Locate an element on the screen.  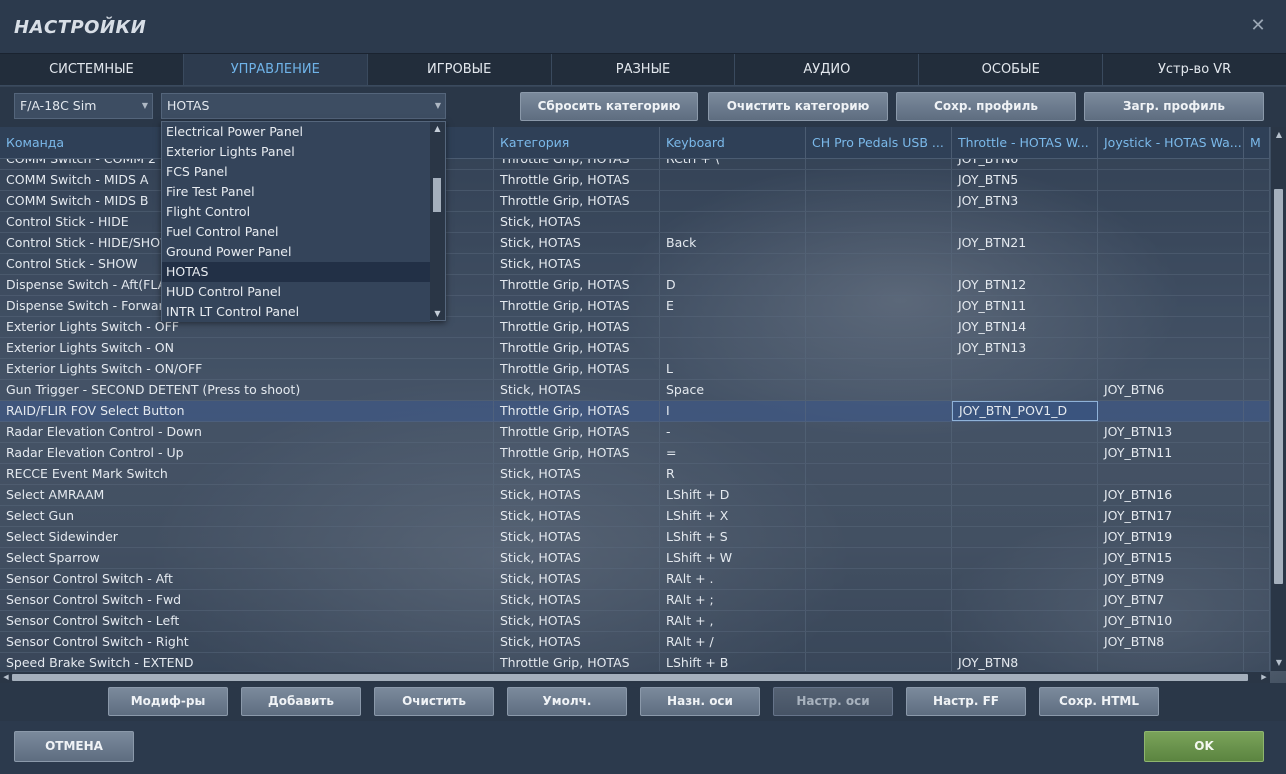
table-cell: LShift + X is located at coordinates (733, 516).